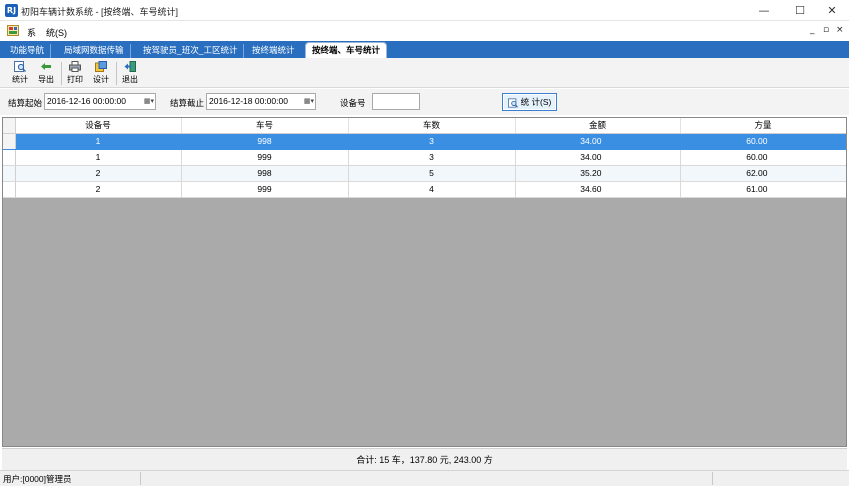  I want to click on end-datetime-picker: 2016-12-18 00:00:00 ▦▾, so click(261, 101).